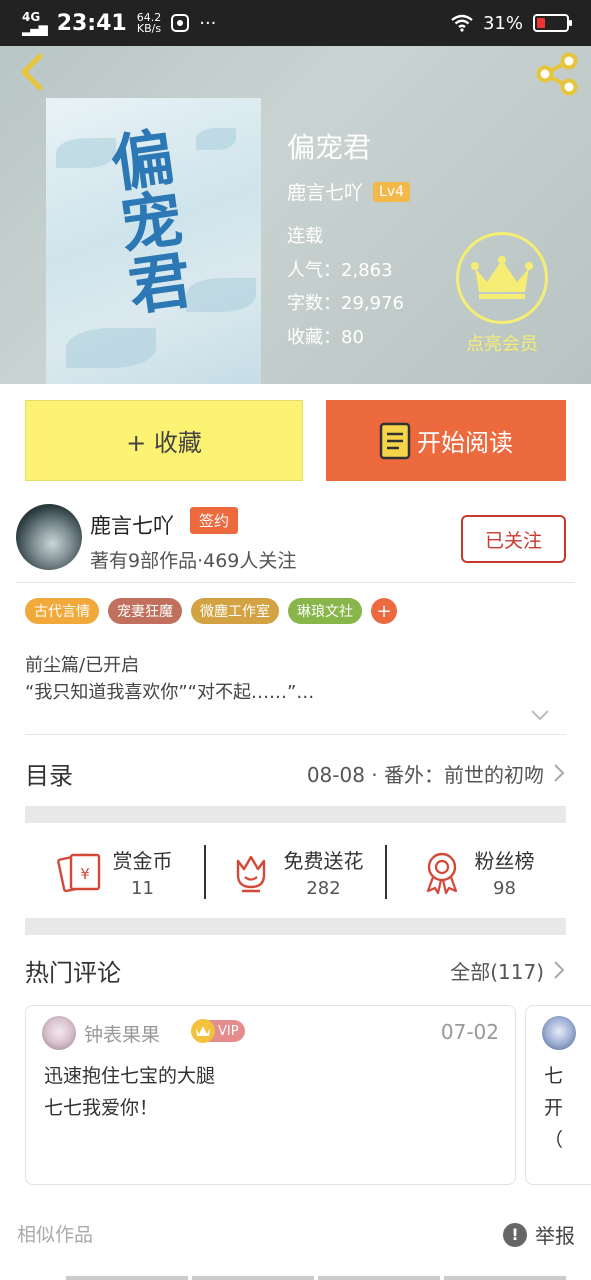  Describe the element at coordinates (552, 23) in the screenshot. I see `battery-icon` at that location.